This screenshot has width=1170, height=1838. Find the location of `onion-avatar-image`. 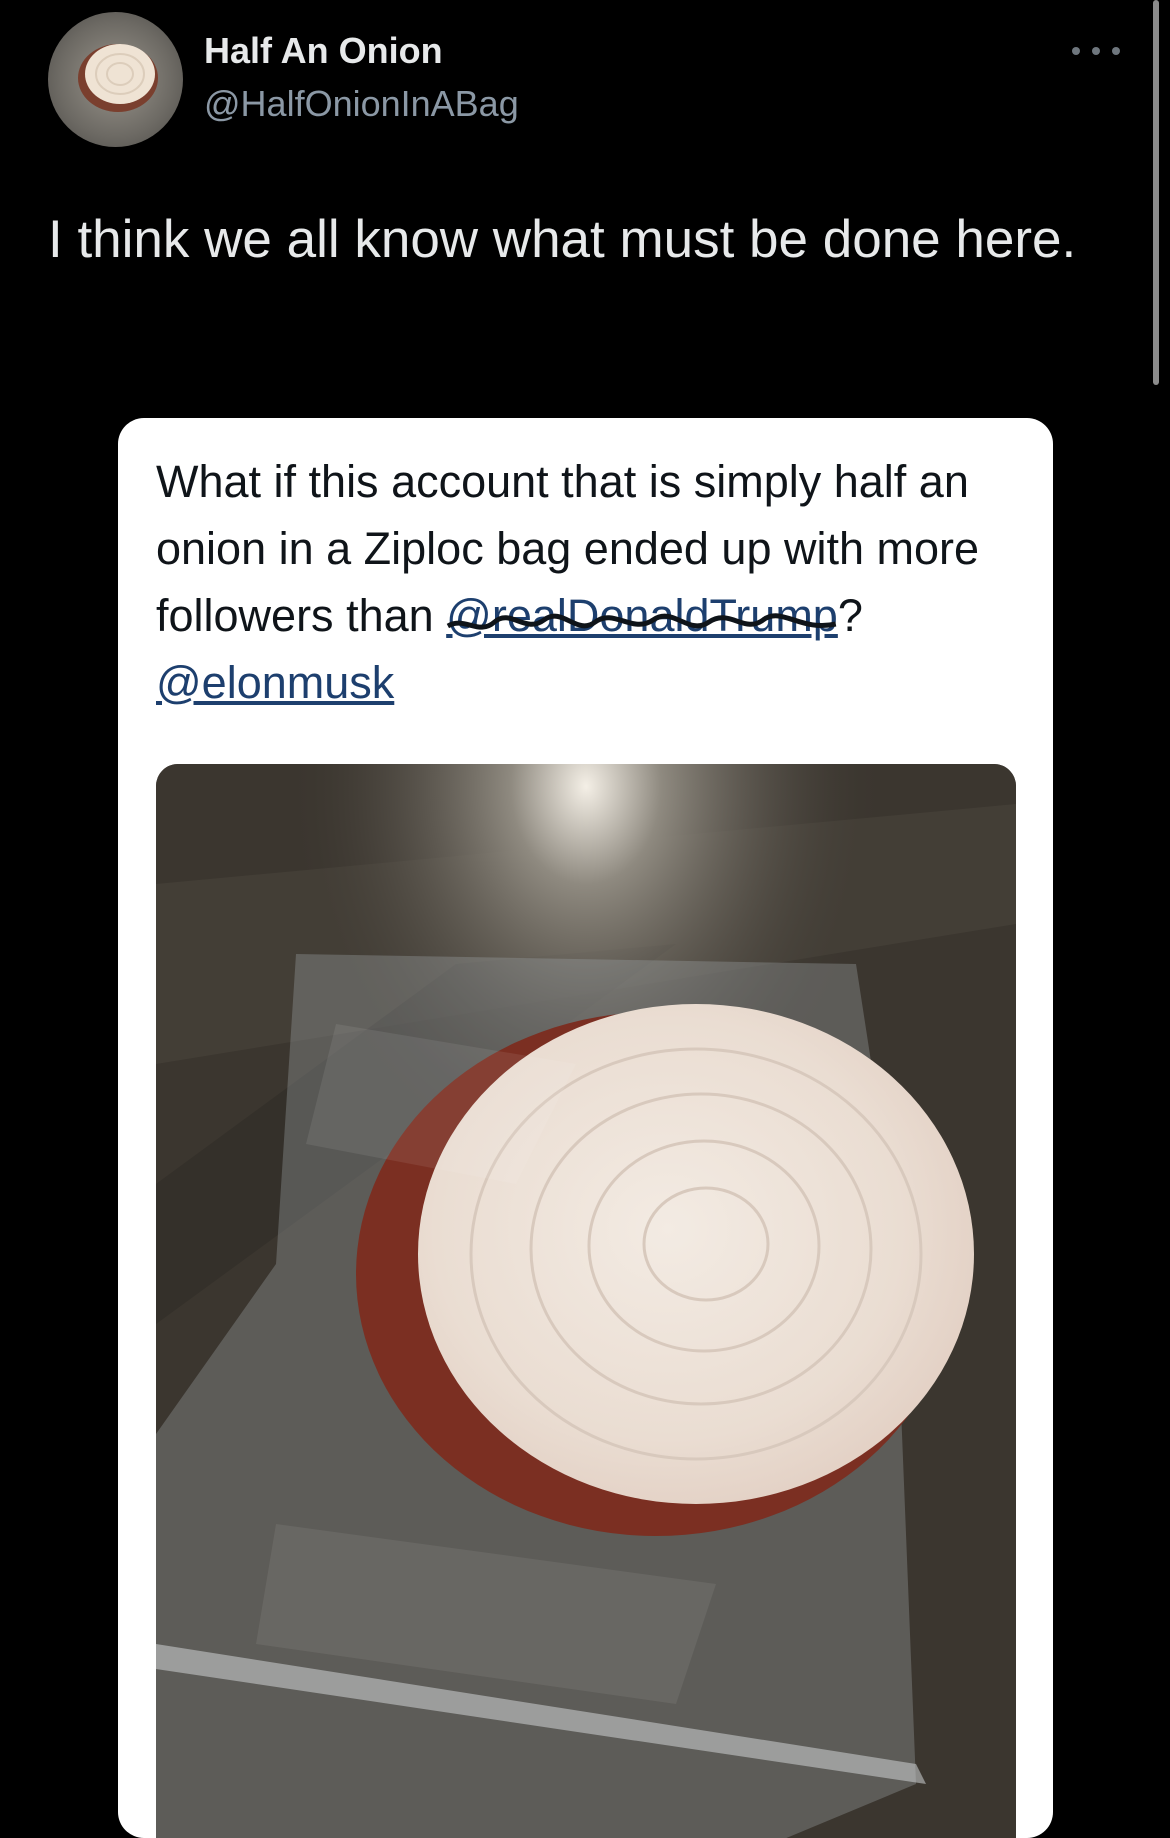

onion-avatar-image is located at coordinates (118, 78).